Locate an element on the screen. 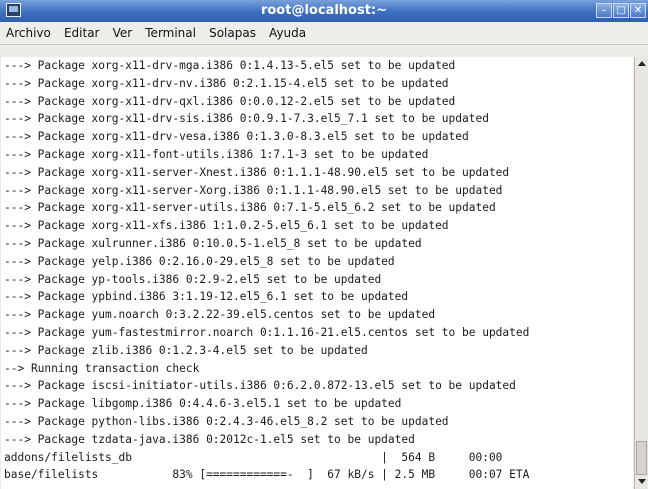 The width and height of the screenshot is (648, 489). menu-terminal: Terminal is located at coordinates (170, 31).